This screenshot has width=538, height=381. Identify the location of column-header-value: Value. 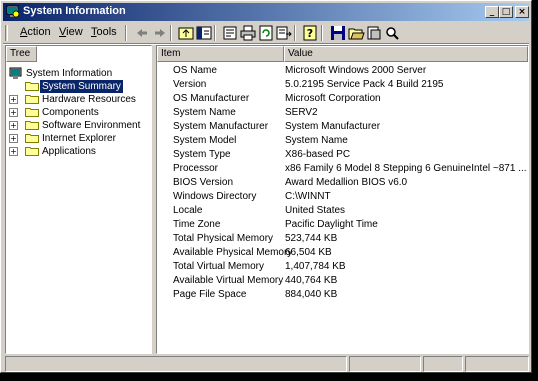
(406, 54).